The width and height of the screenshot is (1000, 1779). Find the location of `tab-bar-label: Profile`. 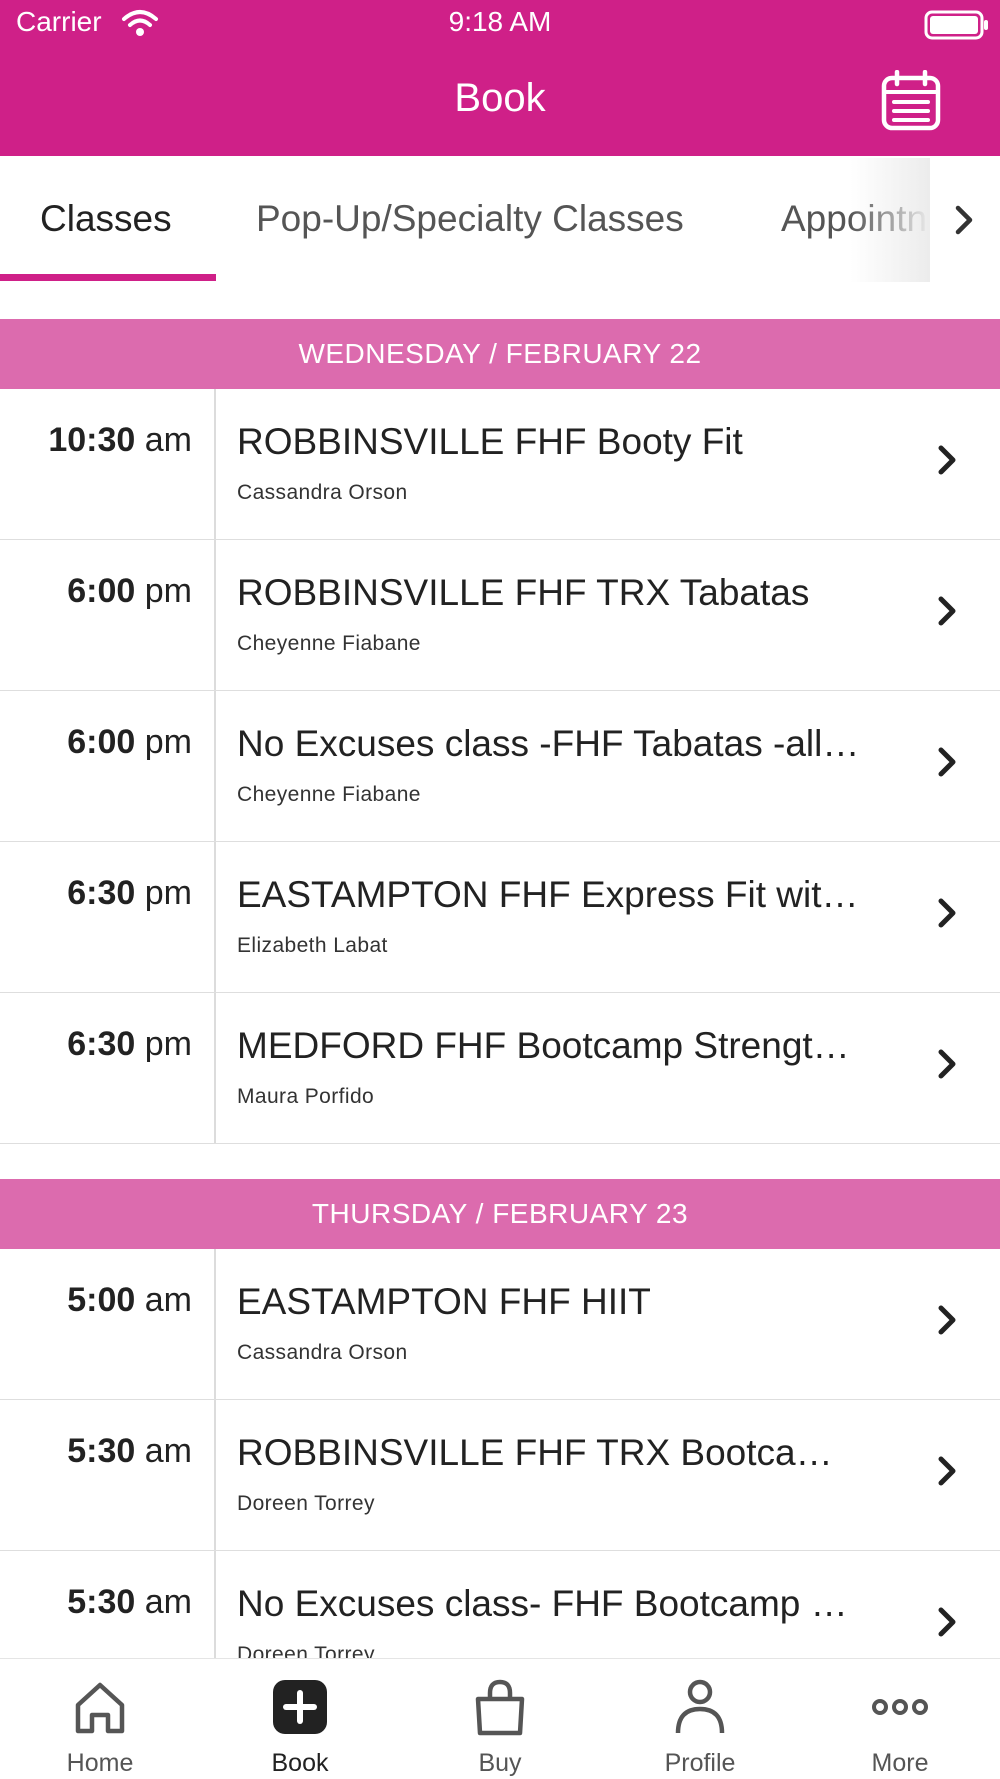

tab-bar-label: Profile is located at coordinates (700, 1763).